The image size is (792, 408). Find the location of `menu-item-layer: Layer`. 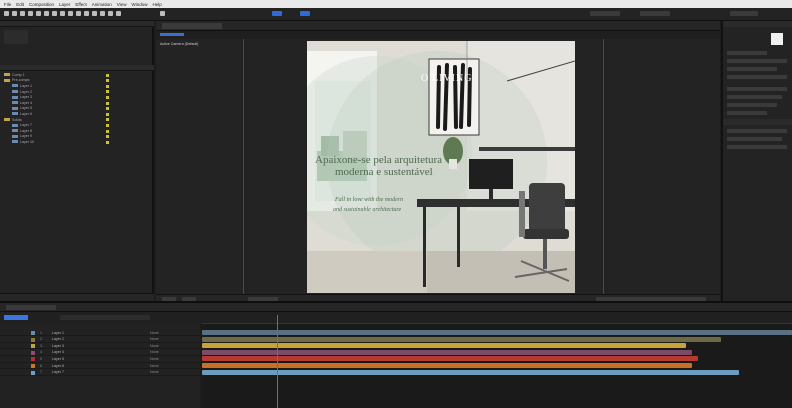

menu-item-layer: Layer is located at coordinates (64, 4).